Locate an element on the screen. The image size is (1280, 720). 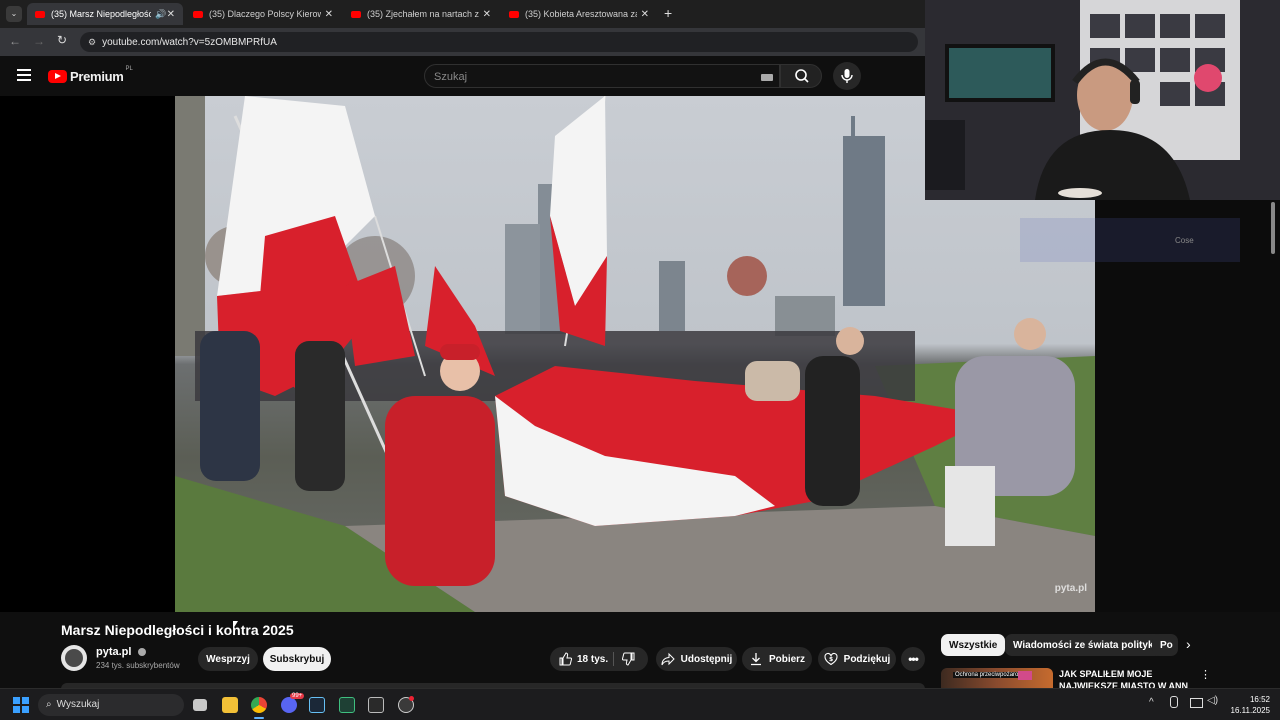
new-tab-icon: + is located at coordinates (668, 13).